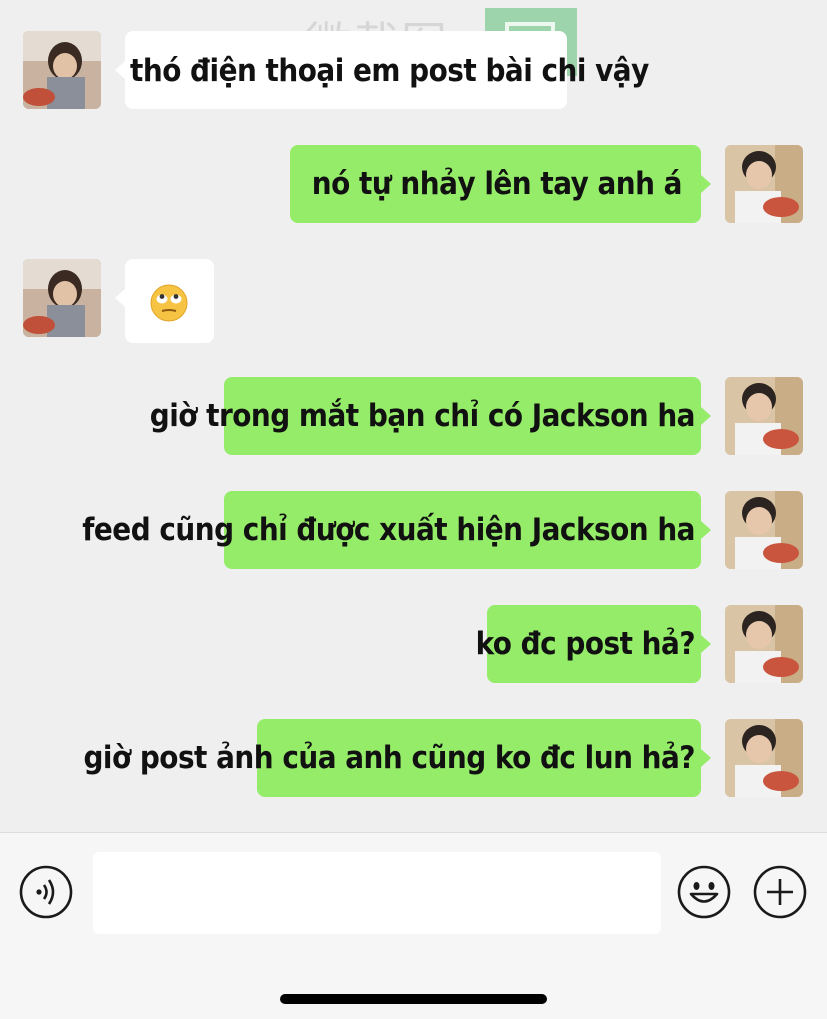 The image size is (827, 1019). Describe the element at coordinates (497, 184) in the screenshot. I see `message-text: nó tự nhảy lên tay anh á` at that location.